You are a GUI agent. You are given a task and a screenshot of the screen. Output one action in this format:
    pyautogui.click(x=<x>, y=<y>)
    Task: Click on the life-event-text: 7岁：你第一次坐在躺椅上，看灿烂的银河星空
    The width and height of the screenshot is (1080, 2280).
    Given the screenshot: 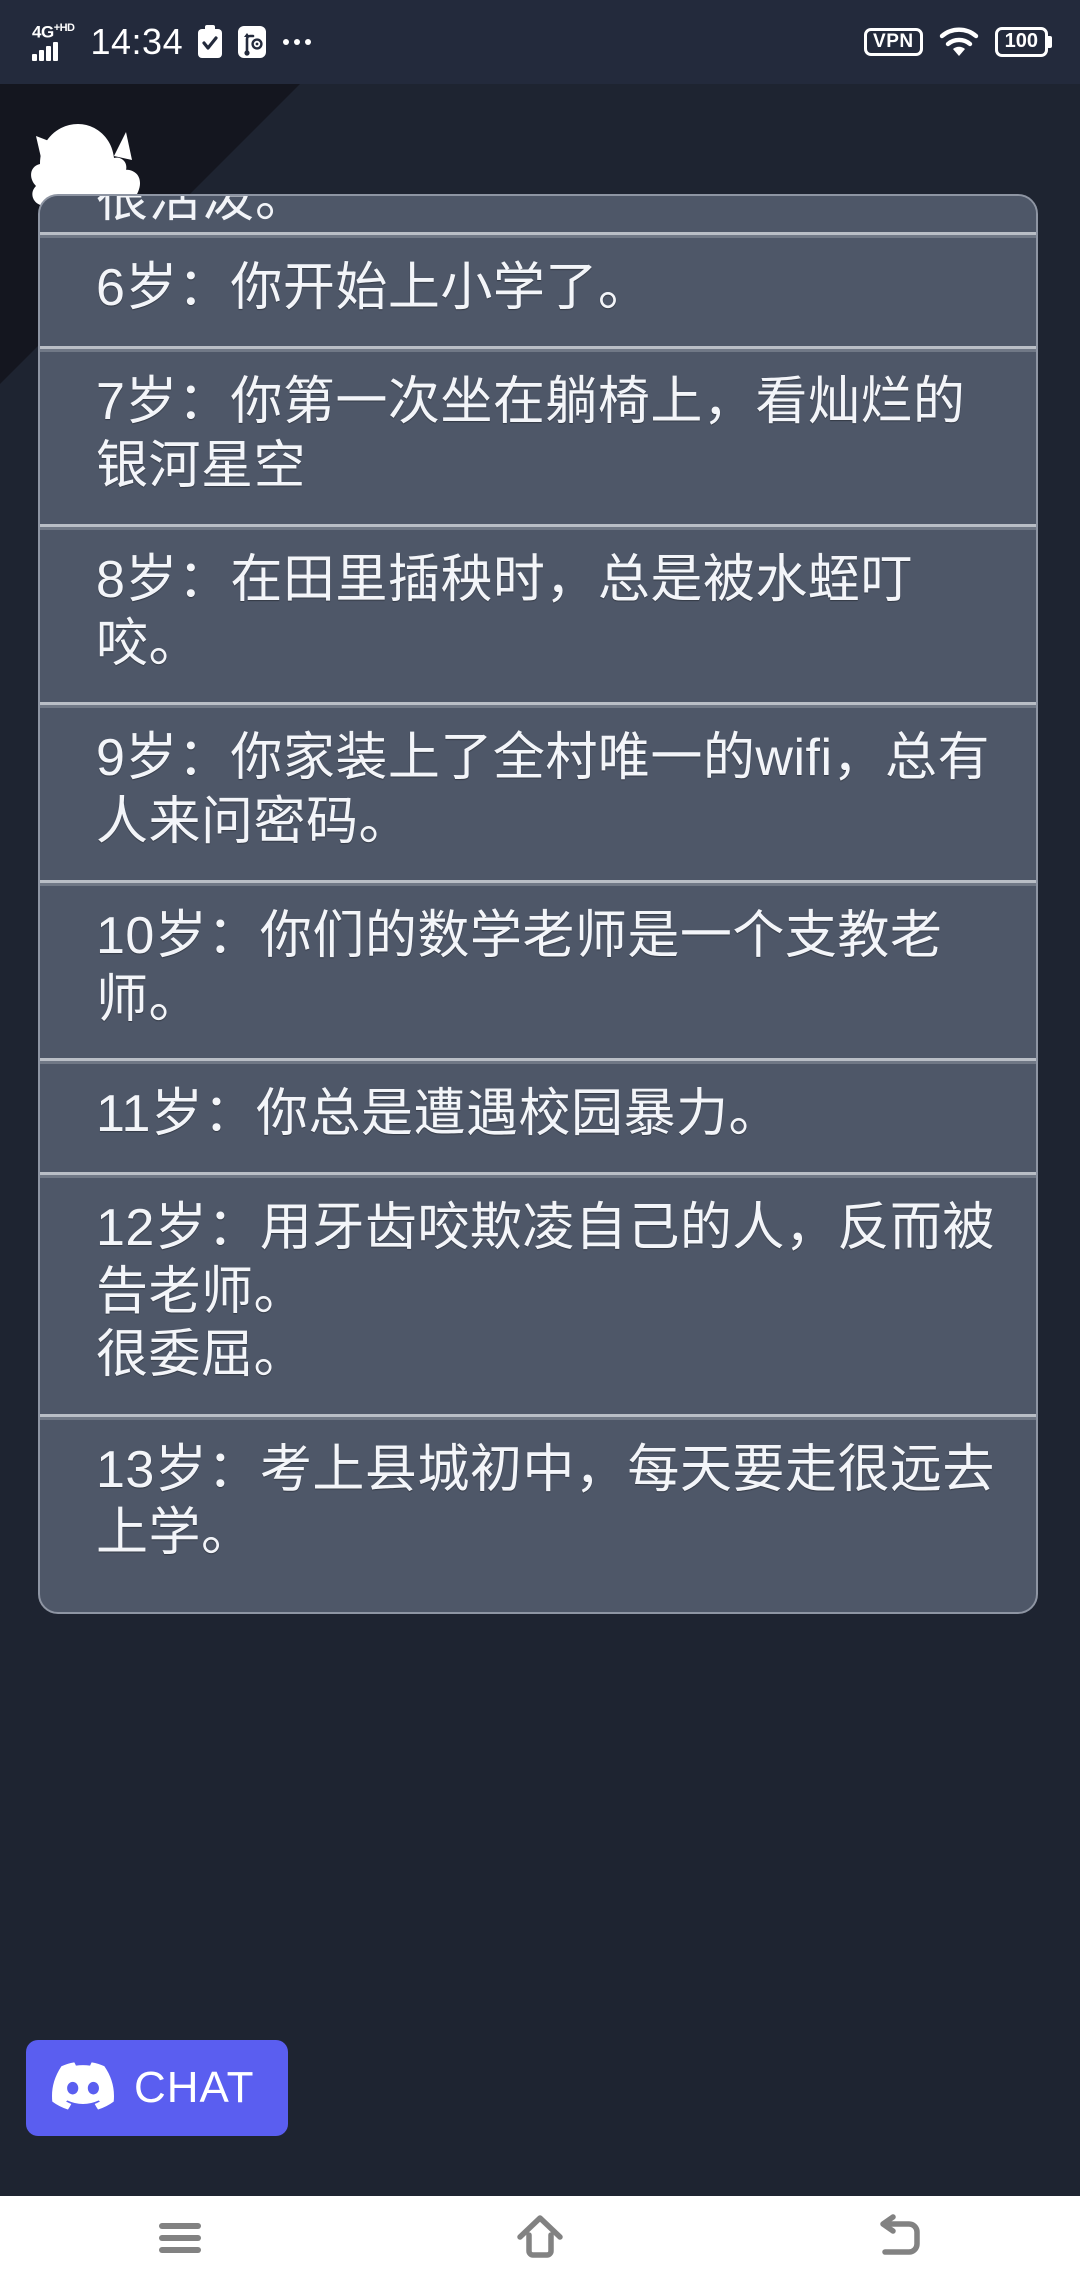 What is the action you would take?
    pyautogui.click(x=531, y=434)
    